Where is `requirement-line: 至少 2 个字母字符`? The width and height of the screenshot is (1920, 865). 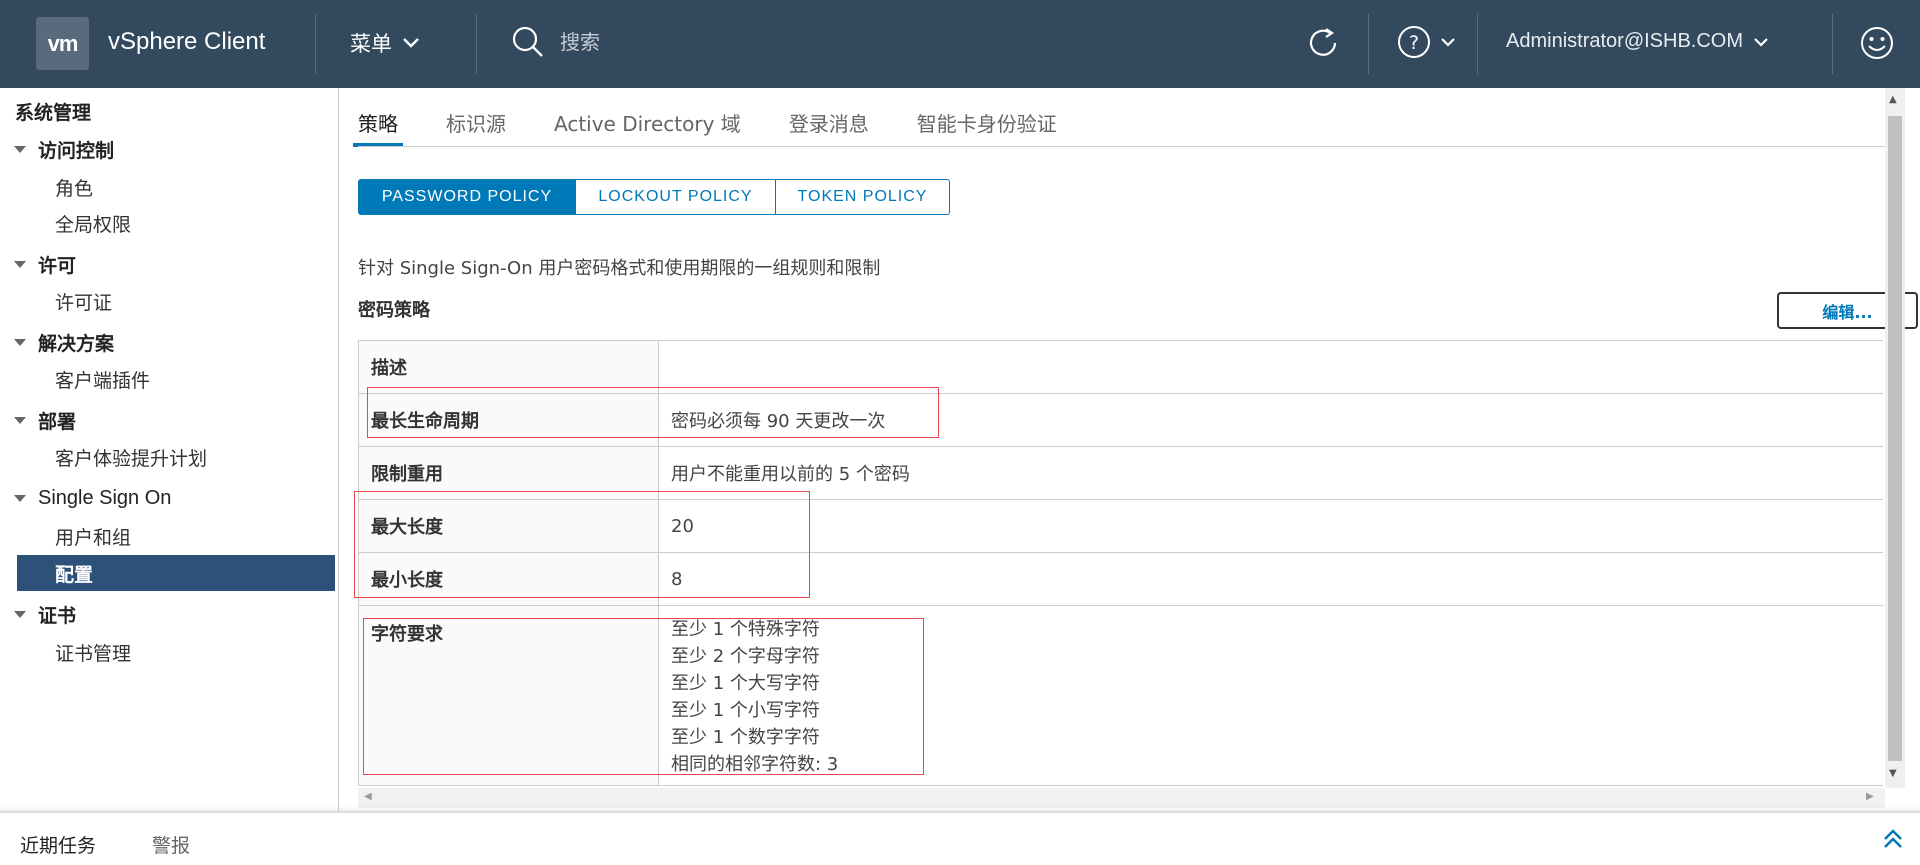
requirement-line: 至少 2 个字母字符 is located at coordinates (745, 656).